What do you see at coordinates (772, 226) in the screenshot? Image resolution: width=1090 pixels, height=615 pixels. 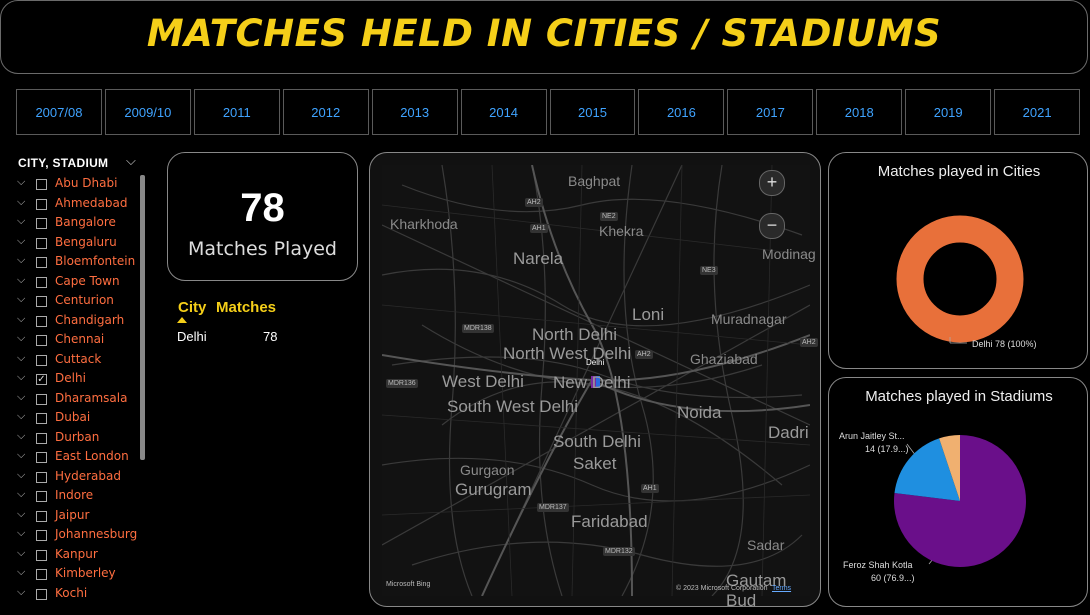 I see `zoom-out-button: −` at bounding box center [772, 226].